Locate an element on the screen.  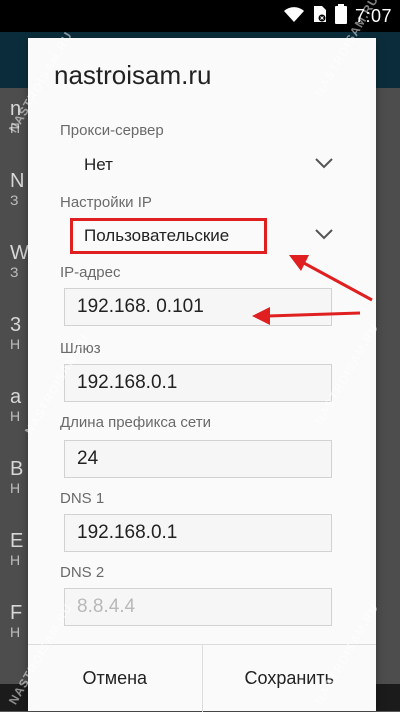
arrow-to-ip-settings is located at coordinates (331, 278).